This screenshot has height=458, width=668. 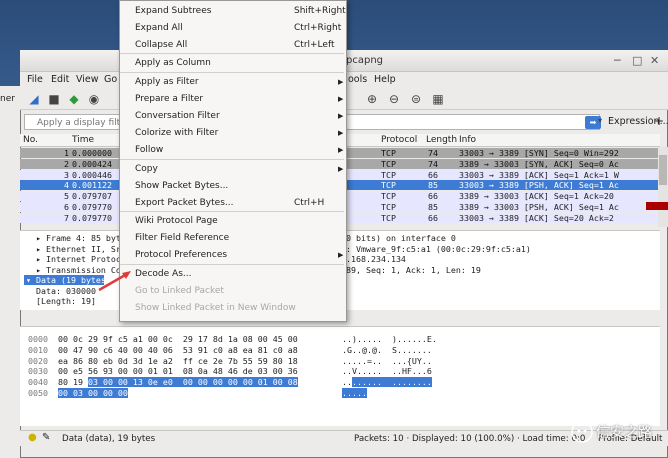 What do you see at coordinates (159, 28) in the screenshot?
I see `menu-item-label: Expand All` at bounding box center [159, 28].